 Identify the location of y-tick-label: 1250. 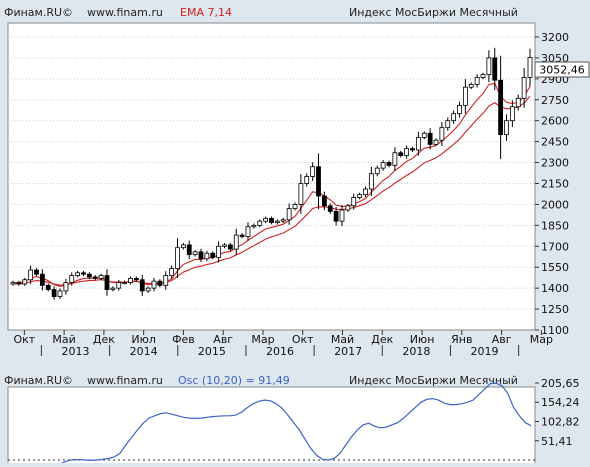
(555, 309).